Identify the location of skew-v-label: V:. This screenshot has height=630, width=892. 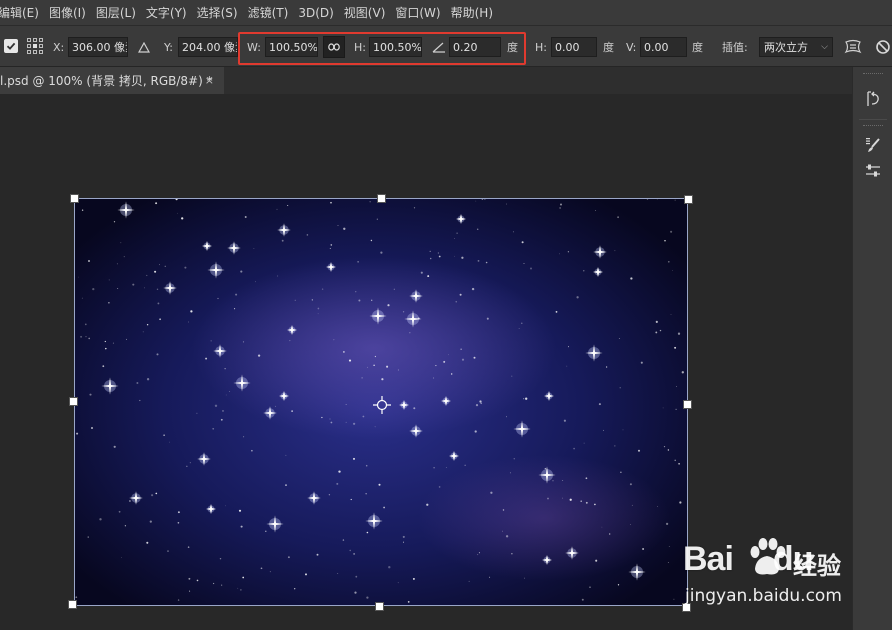
(631, 47).